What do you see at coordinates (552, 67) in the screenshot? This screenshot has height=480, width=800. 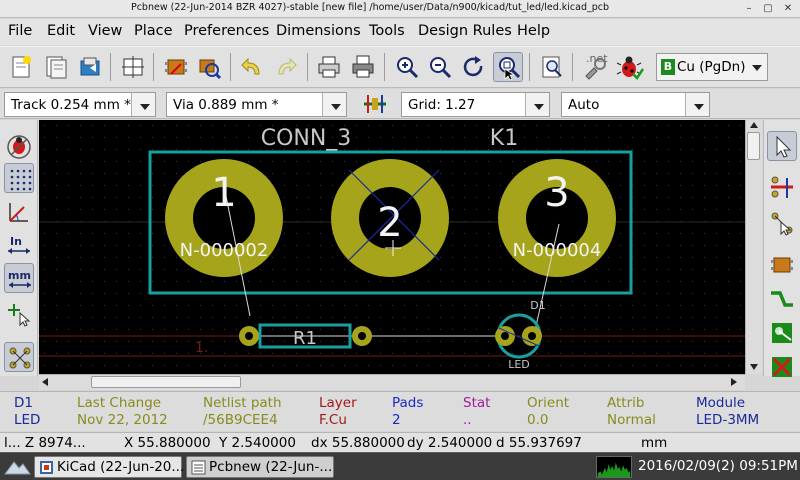 I see `find-icon` at bounding box center [552, 67].